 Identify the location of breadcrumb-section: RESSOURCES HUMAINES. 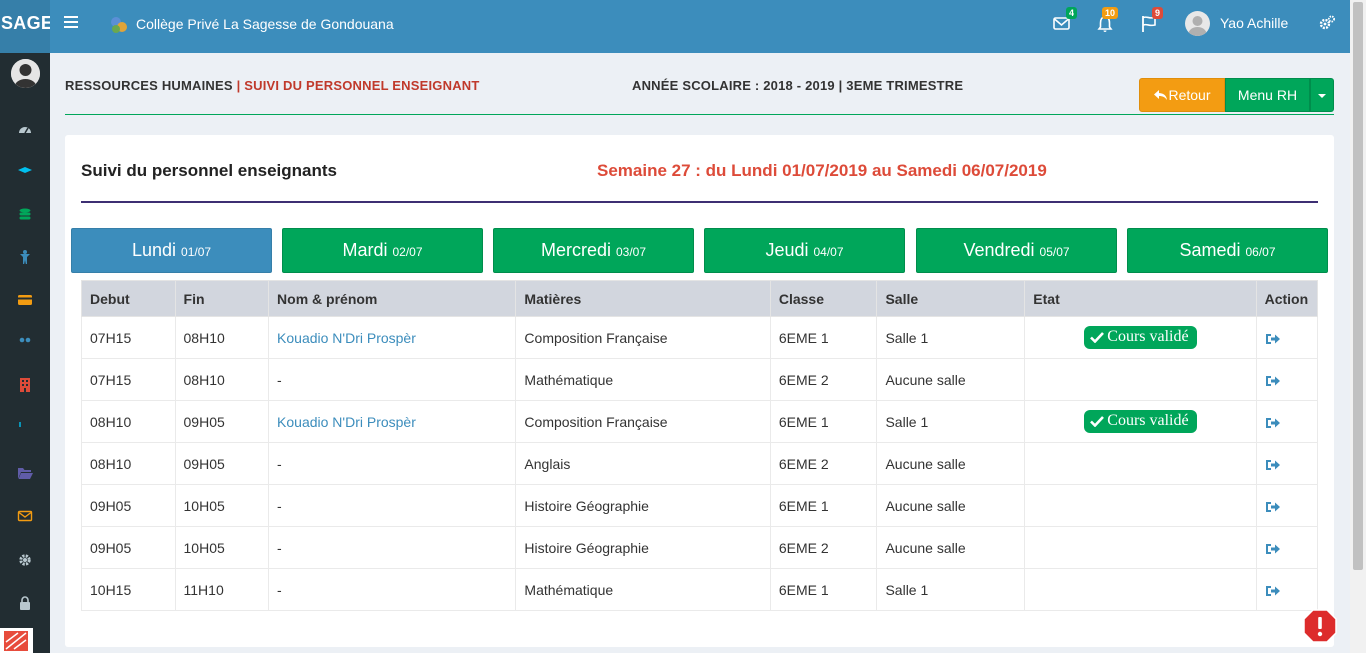
(149, 85).